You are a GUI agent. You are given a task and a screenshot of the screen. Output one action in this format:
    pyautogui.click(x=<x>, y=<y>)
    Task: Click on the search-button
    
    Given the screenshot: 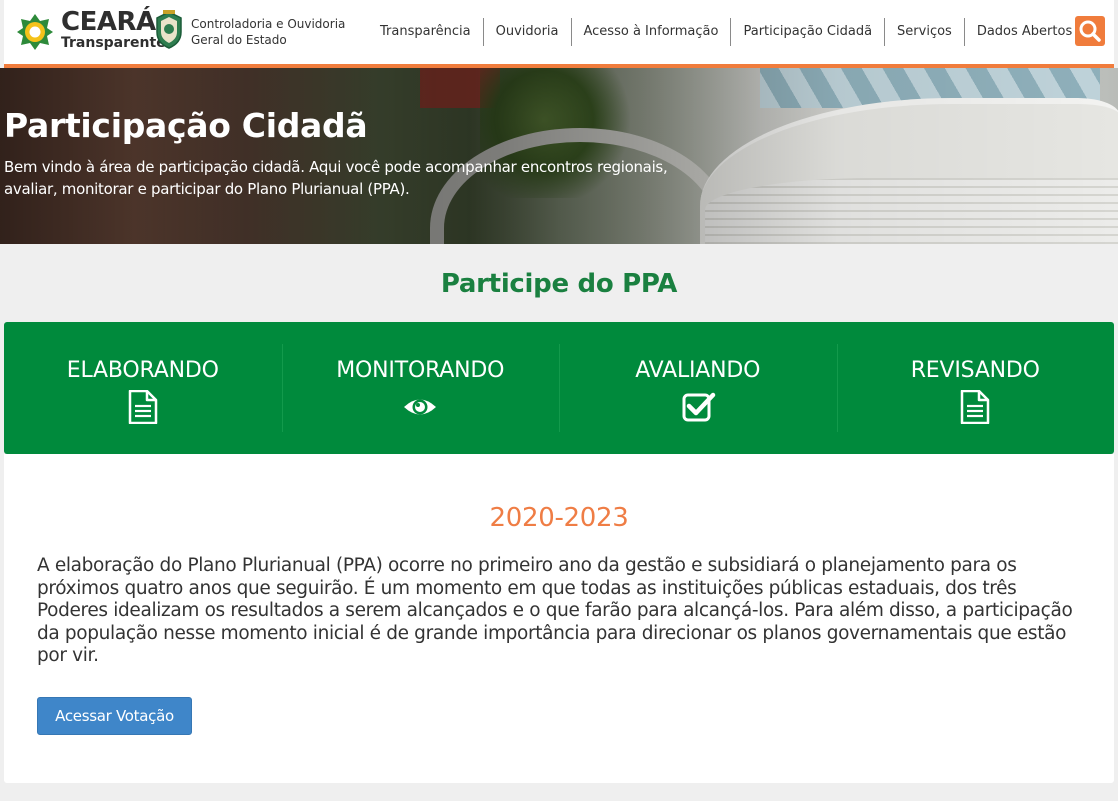 What is the action you would take?
    pyautogui.click(x=1090, y=31)
    